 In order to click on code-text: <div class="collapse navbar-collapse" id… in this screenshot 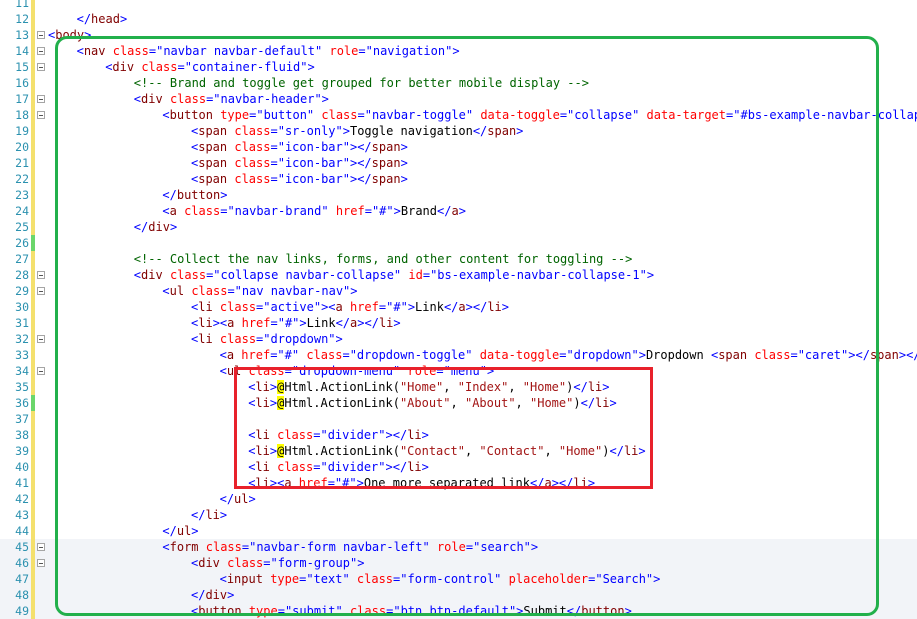, I will do `click(394, 275)`.